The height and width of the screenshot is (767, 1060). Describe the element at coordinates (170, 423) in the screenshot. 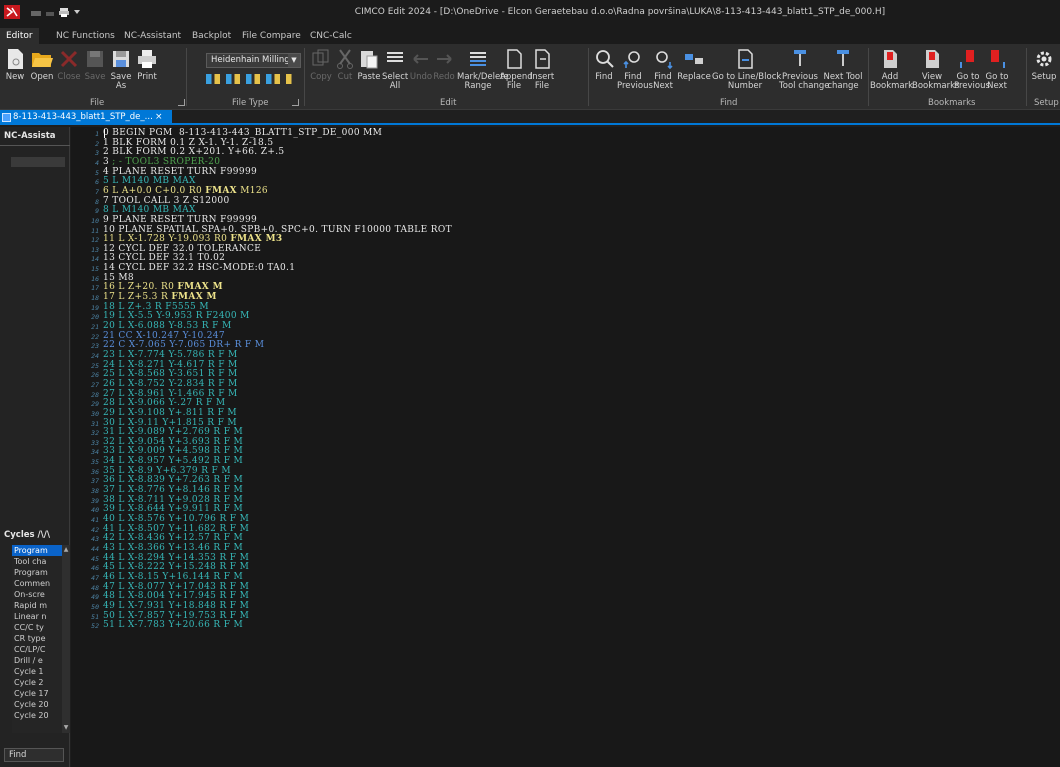

I see `code-line: 30 L X-9.11 Y+1.815 R F M` at that location.